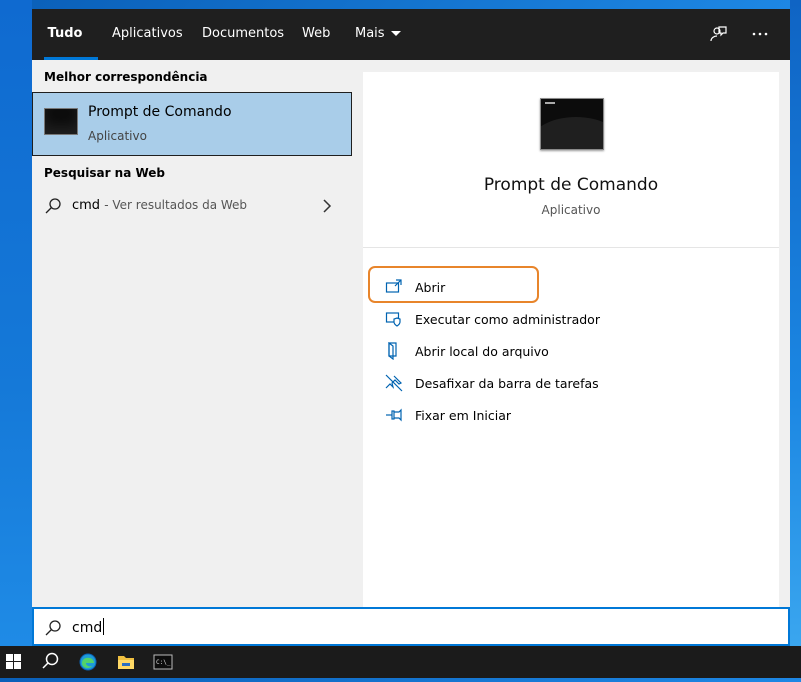 The image size is (801, 682). What do you see at coordinates (65, 34) in the screenshot?
I see `tab-all: Tudo` at bounding box center [65, 34].